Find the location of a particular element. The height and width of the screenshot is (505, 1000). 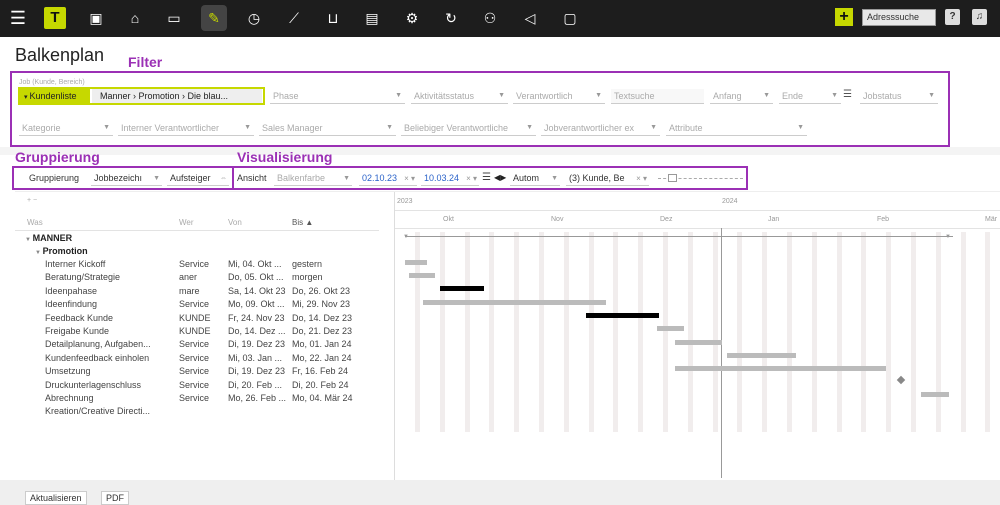

add-icon: + is located at coordinates (844, 17).